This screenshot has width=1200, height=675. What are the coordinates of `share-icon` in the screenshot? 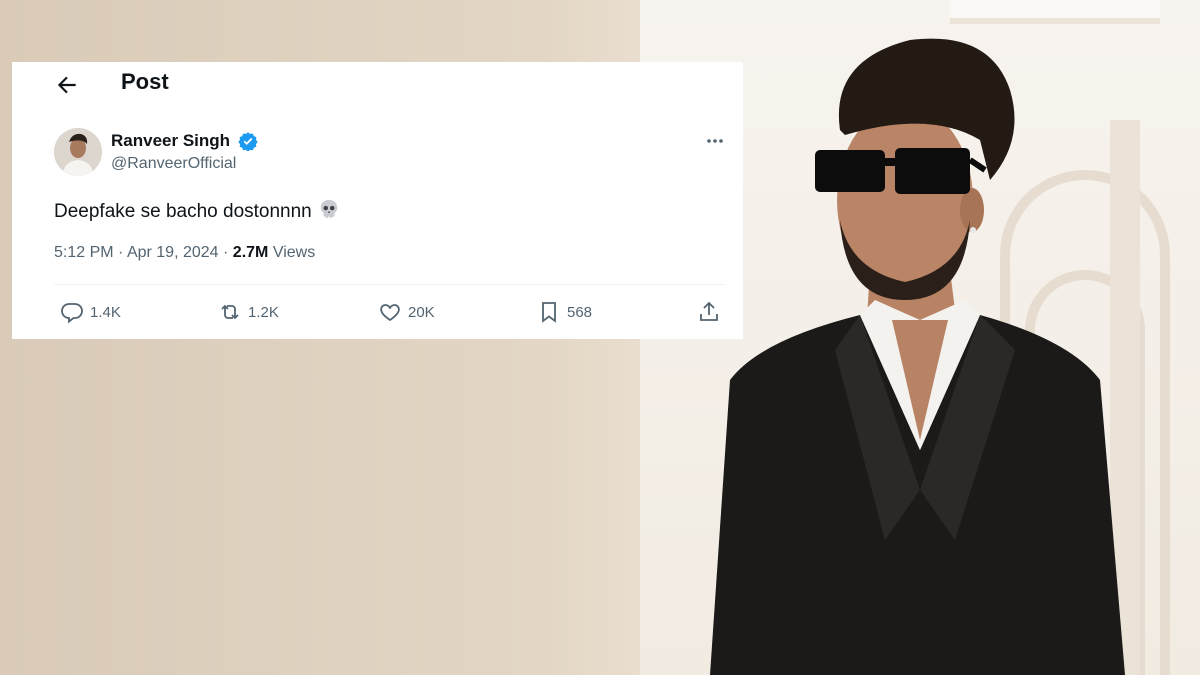 It's located at (709, 311).